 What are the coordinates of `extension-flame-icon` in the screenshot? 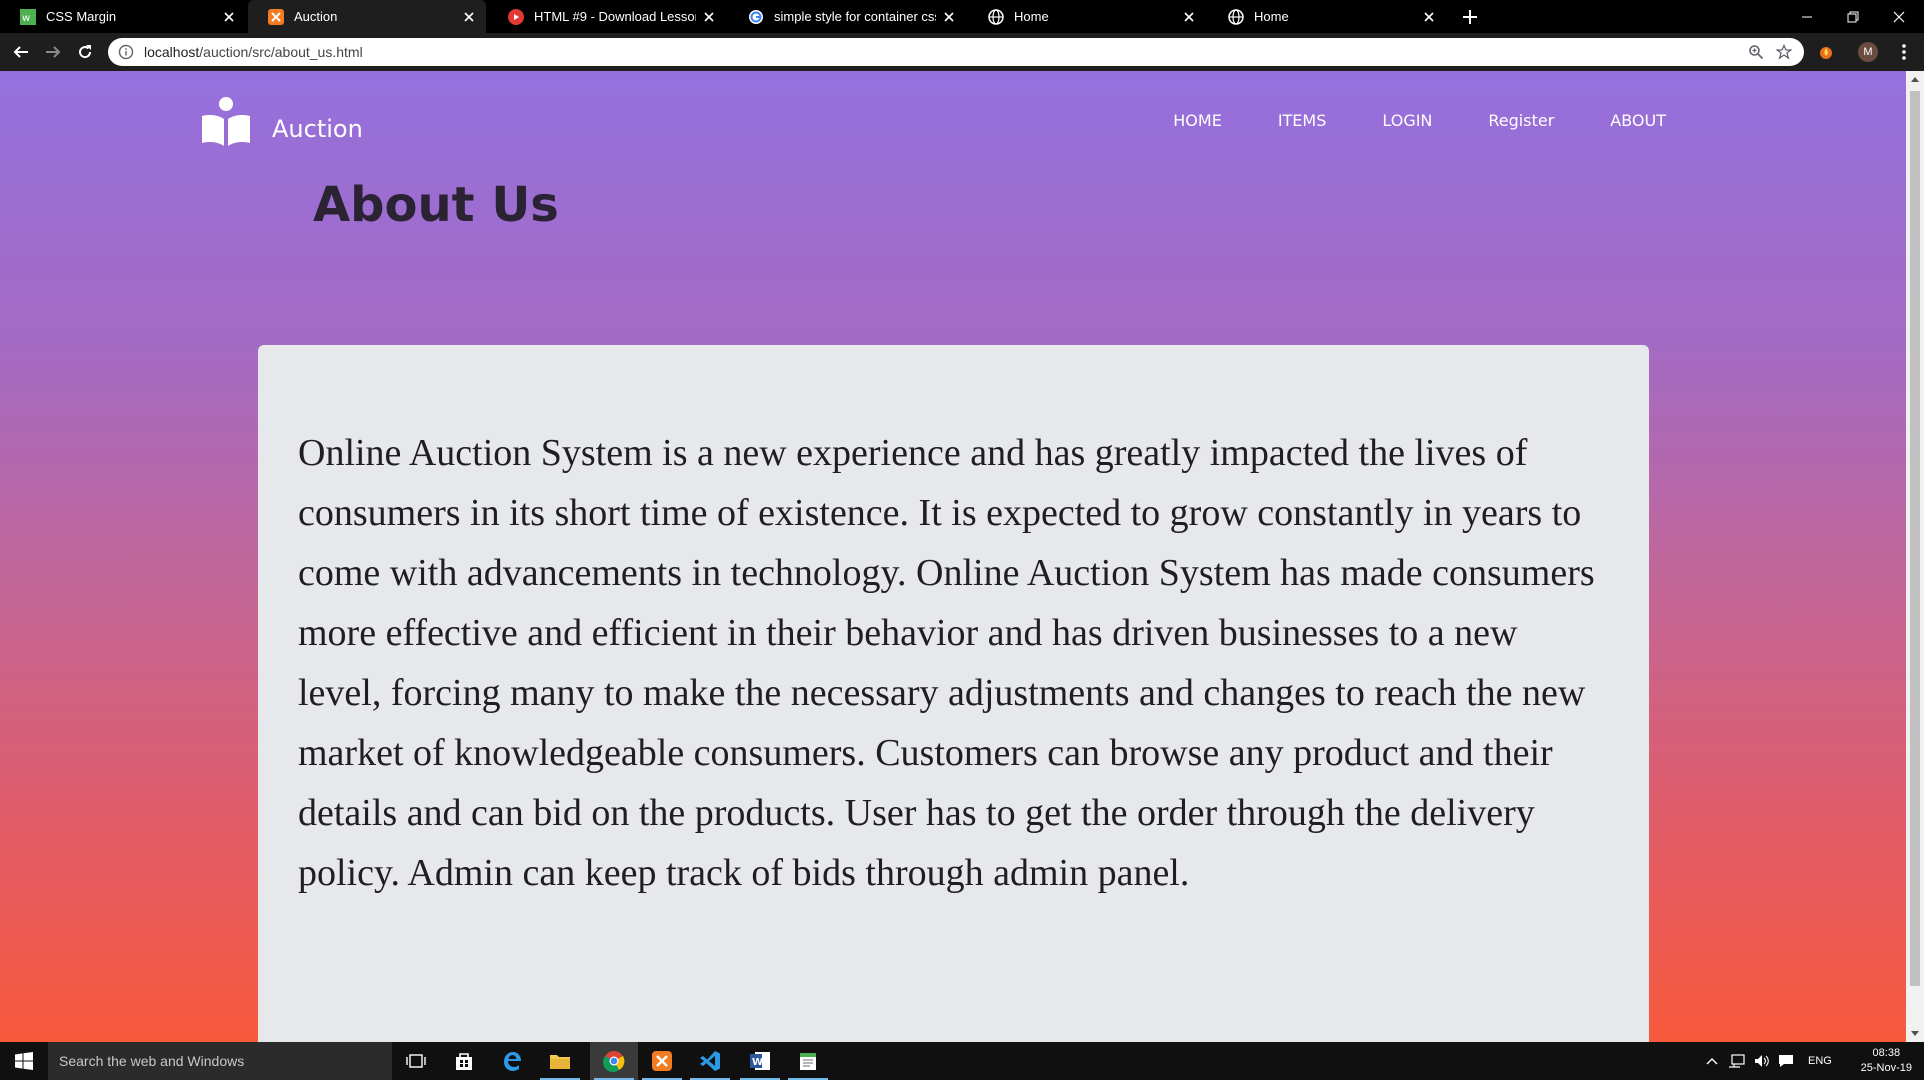 It's located at (1826, 53).